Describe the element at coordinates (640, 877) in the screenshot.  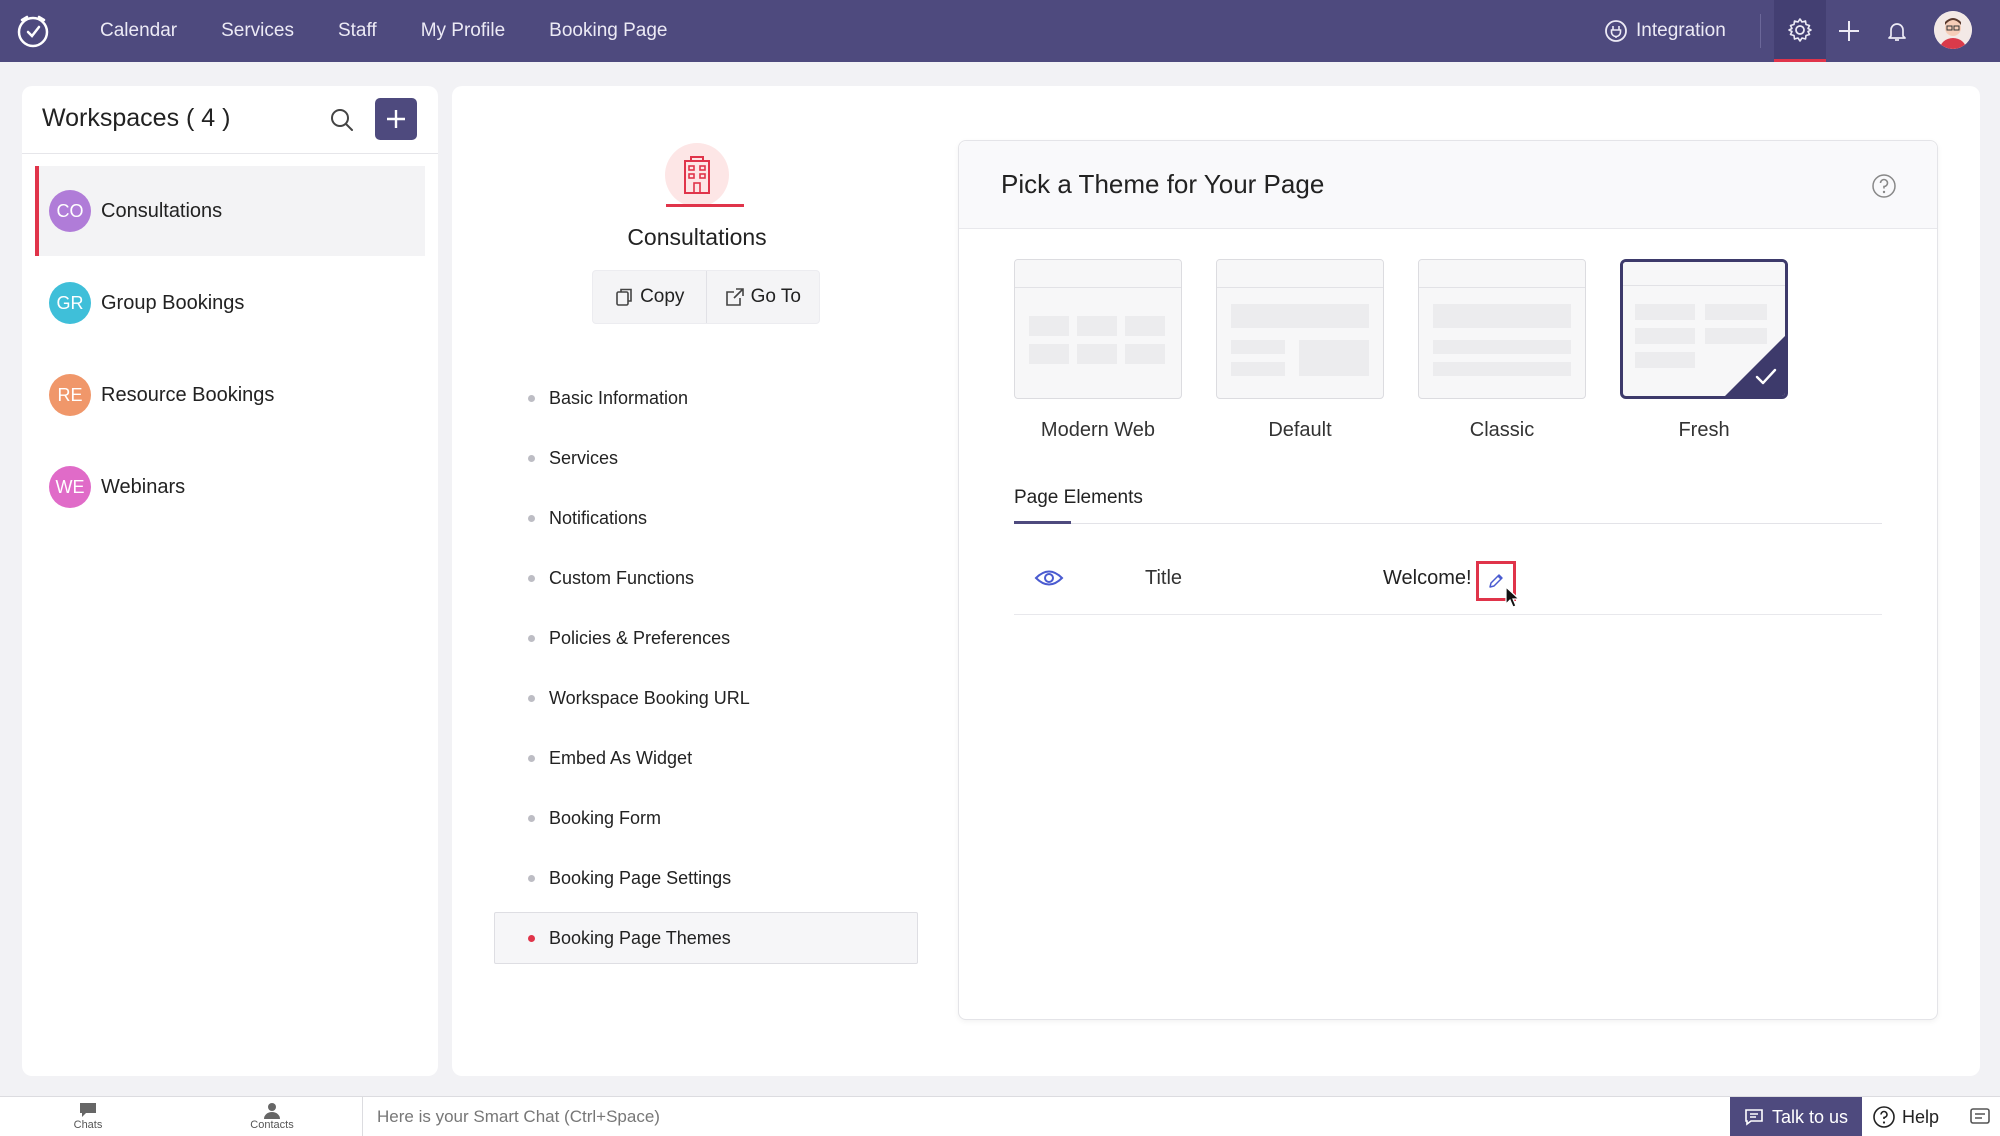
I see `menu-label: Booking Page Settings` at that location.